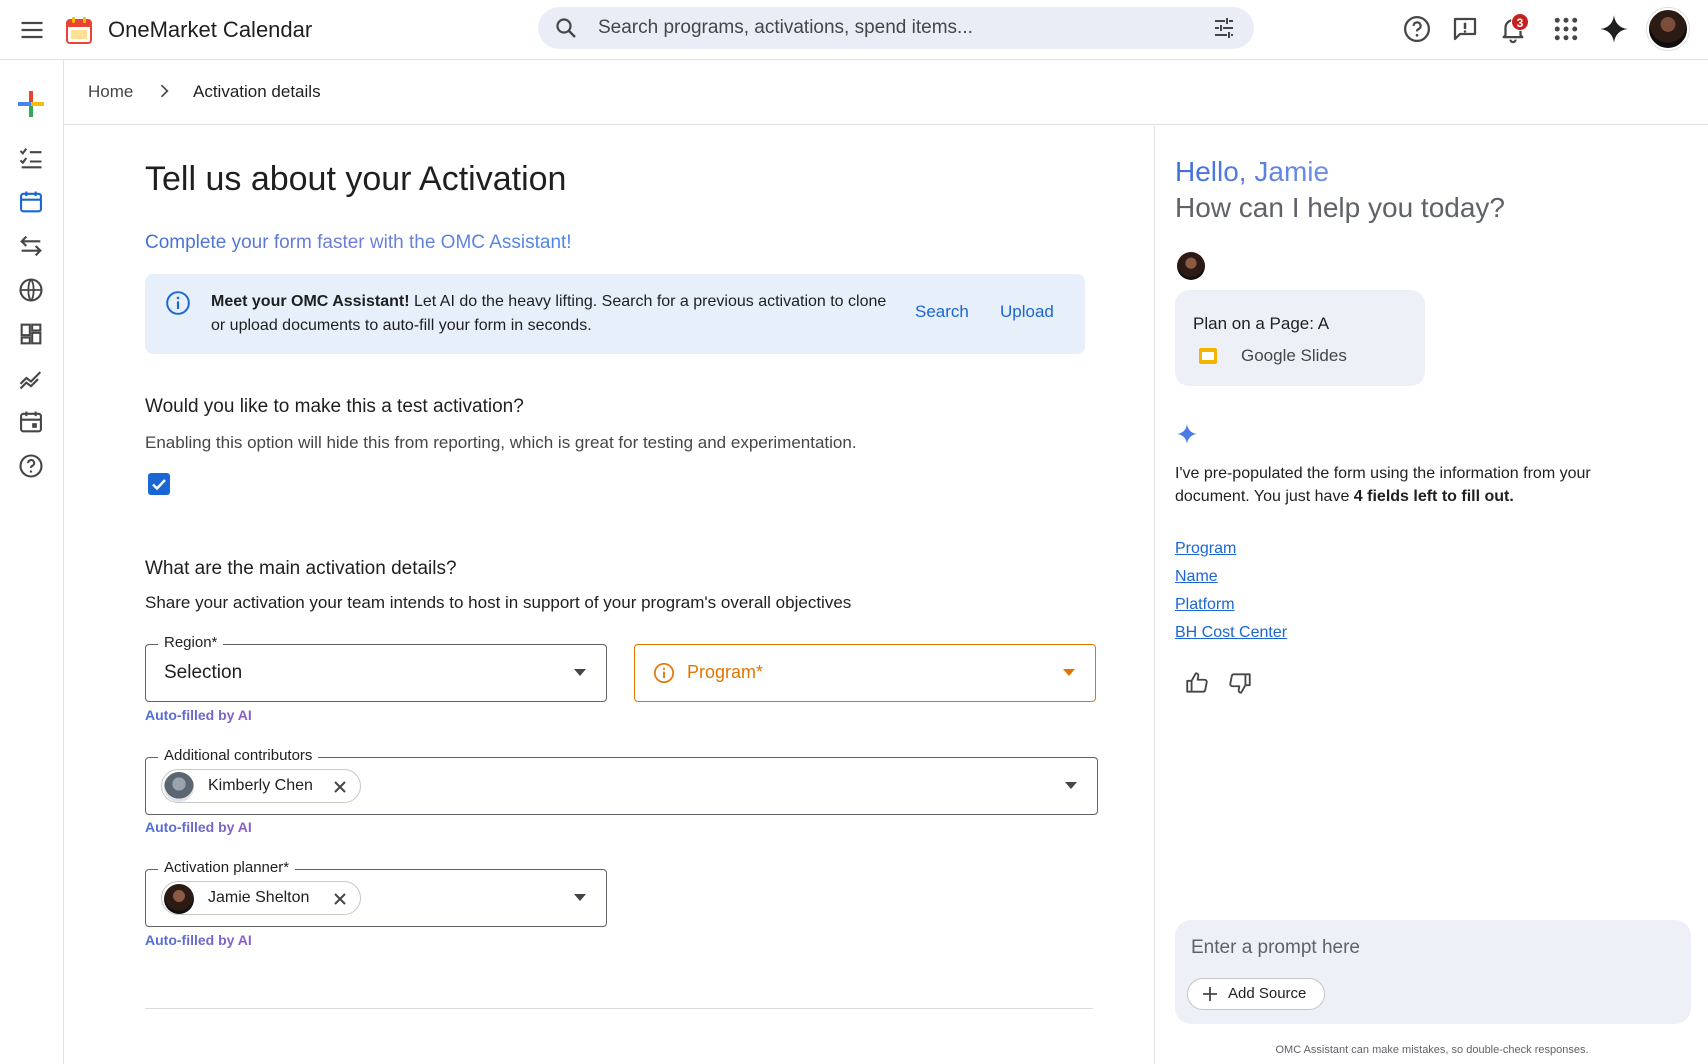 The image size is (1708, 1064). I want to click on event-calendar-icon, so click(31, 422).